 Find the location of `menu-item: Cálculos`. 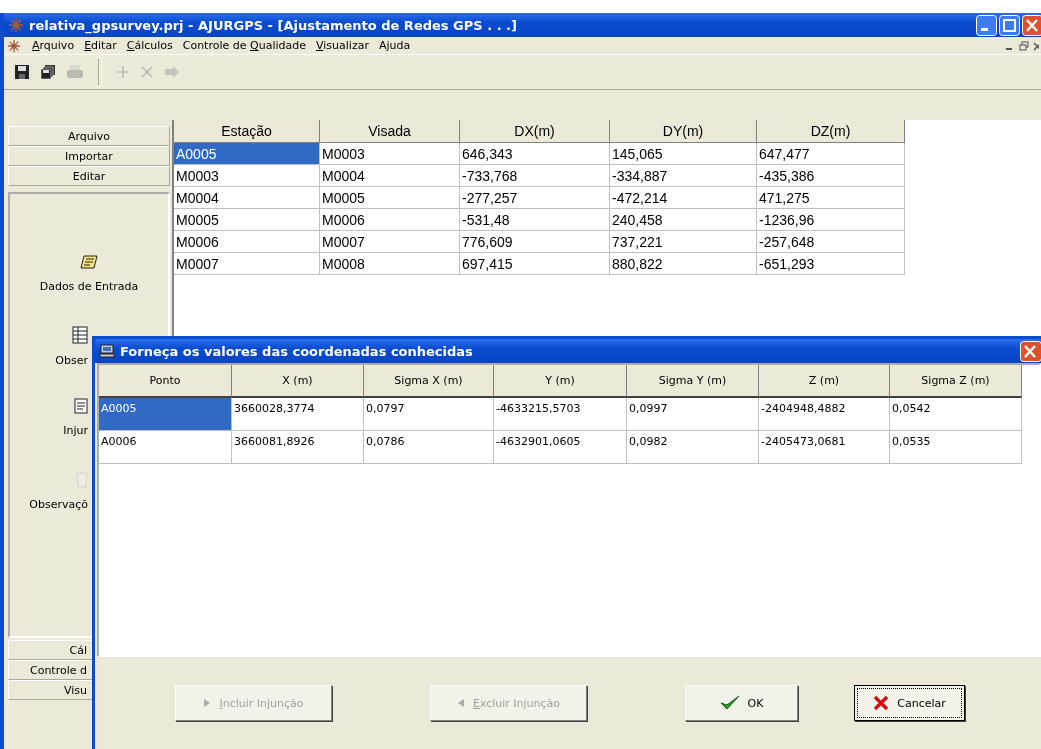

menu-item: Cálculos is located at coordinates (149, 45).